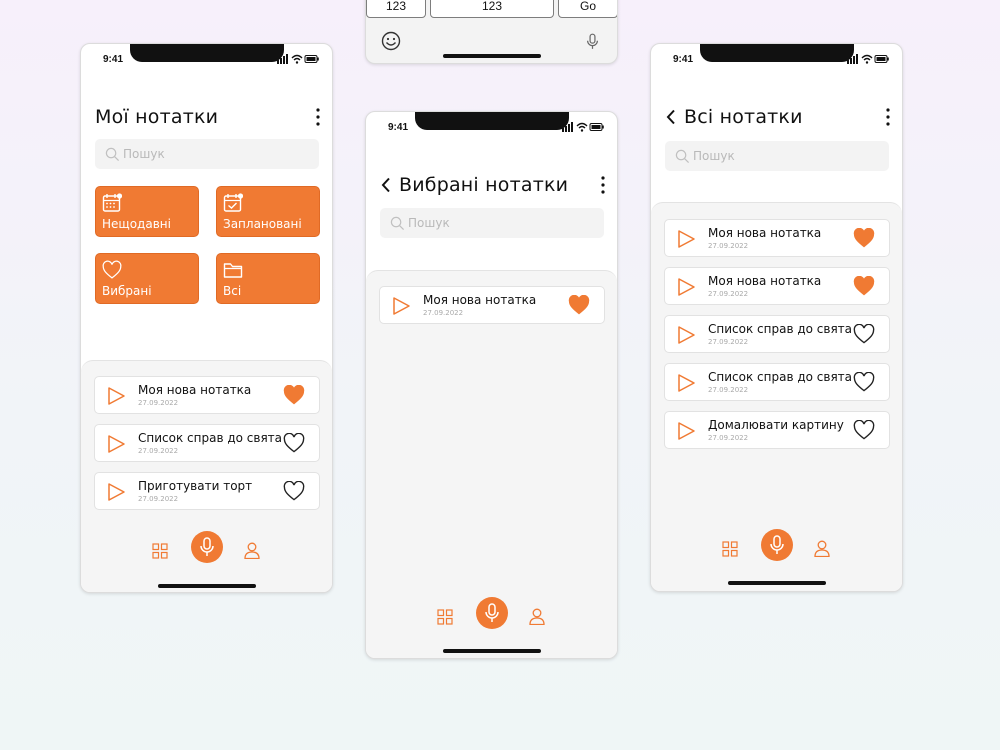 Image resolution: width=1000 pixels, height=750 pixels. I want to click on list-item: Приготувати торт 27.09.2022, so click(207, 491).